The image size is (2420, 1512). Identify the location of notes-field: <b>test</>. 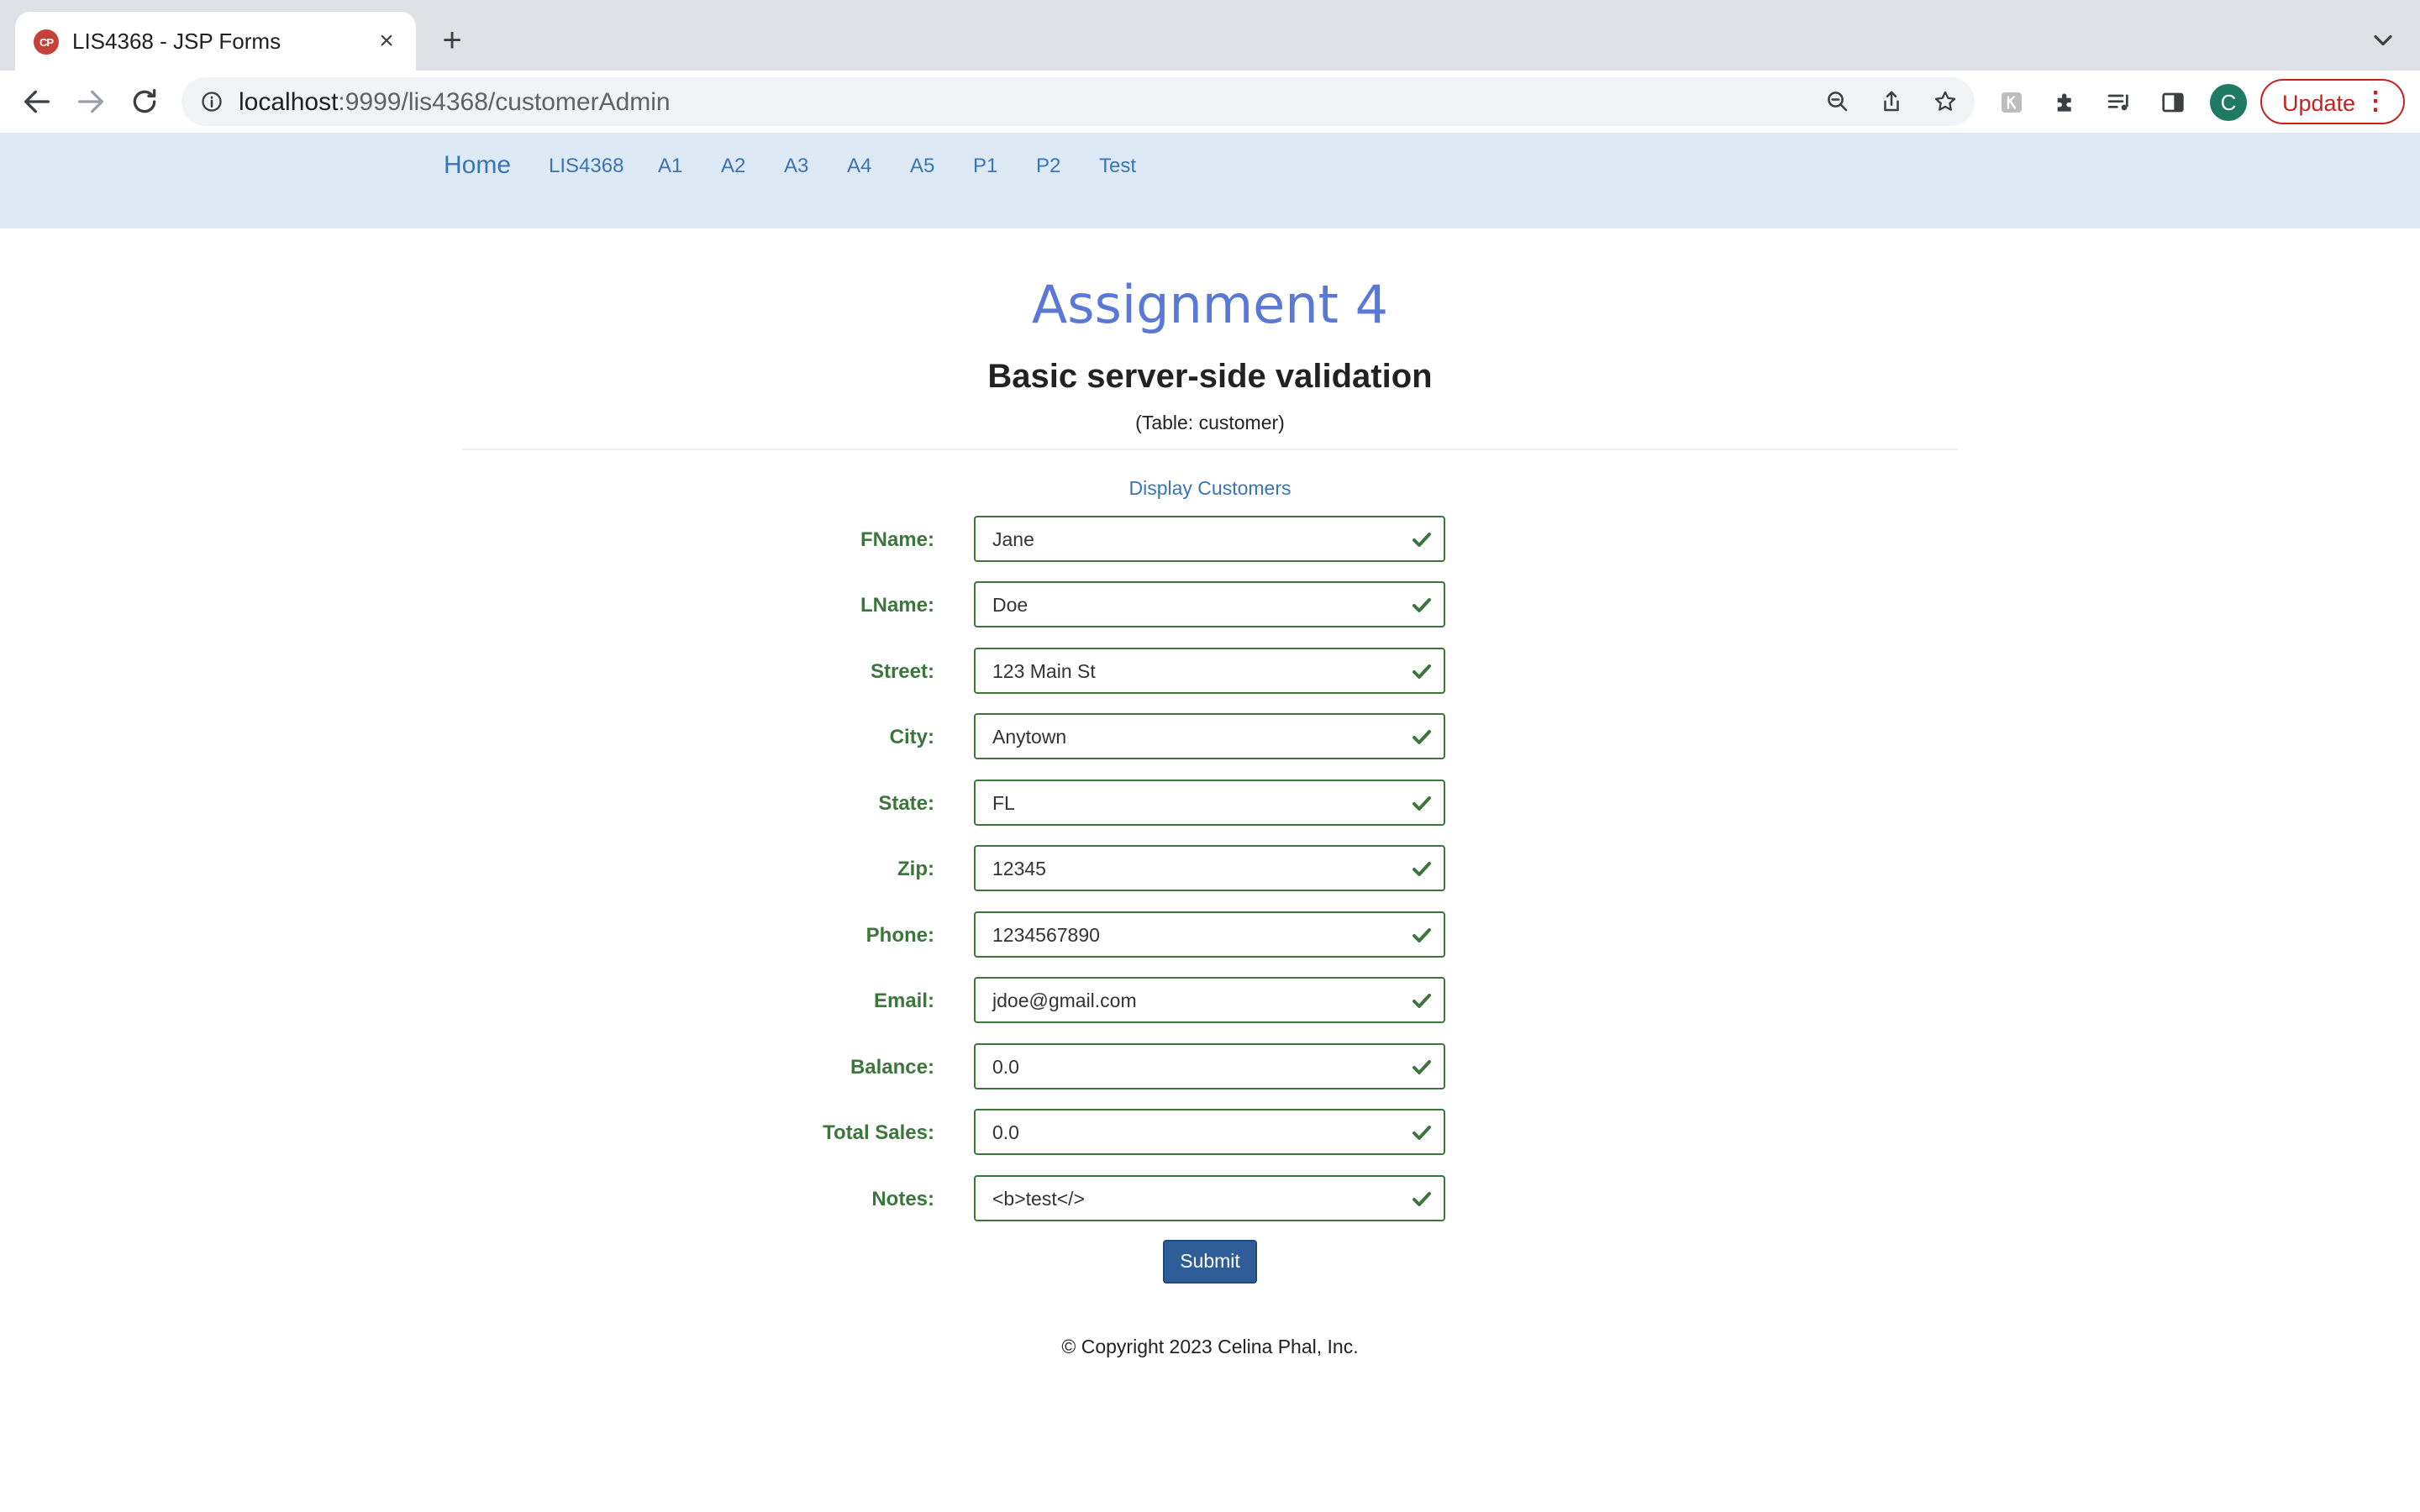
(1209, 1198).